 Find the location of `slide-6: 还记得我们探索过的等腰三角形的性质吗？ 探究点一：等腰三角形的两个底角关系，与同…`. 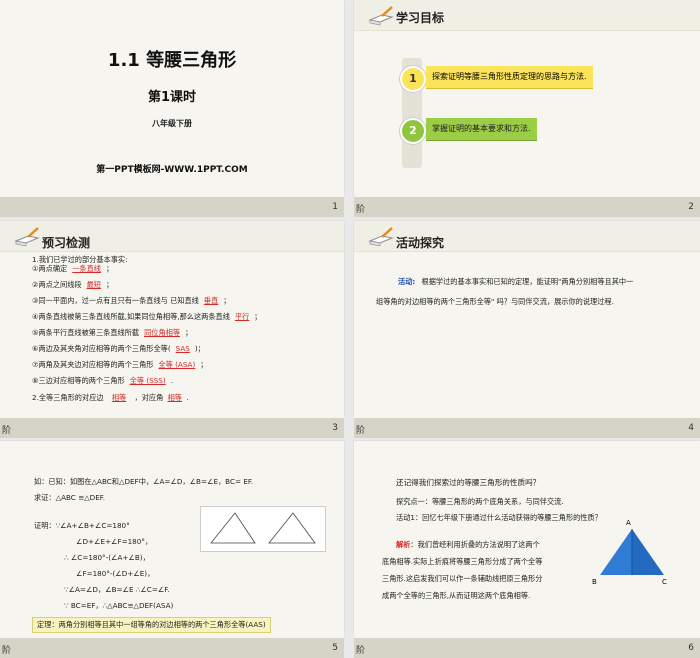

slide-6: 还记得我们探索过的等腰三角形的性质吗？ 探究点一：等腰三角形的两个底角关系，与同… is located at coordinates (527, 539).